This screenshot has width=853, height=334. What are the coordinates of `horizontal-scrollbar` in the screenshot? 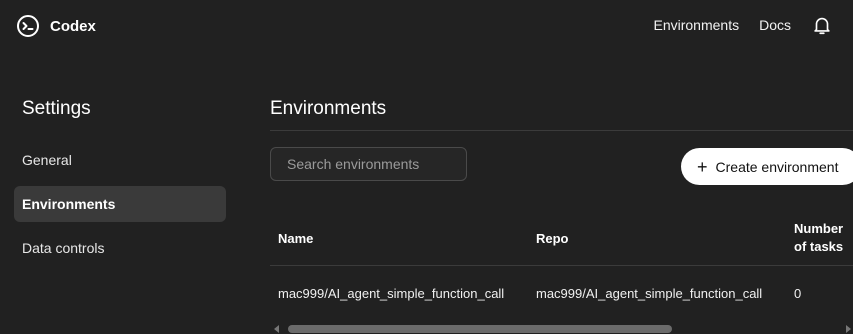 It's located at (562, 329).